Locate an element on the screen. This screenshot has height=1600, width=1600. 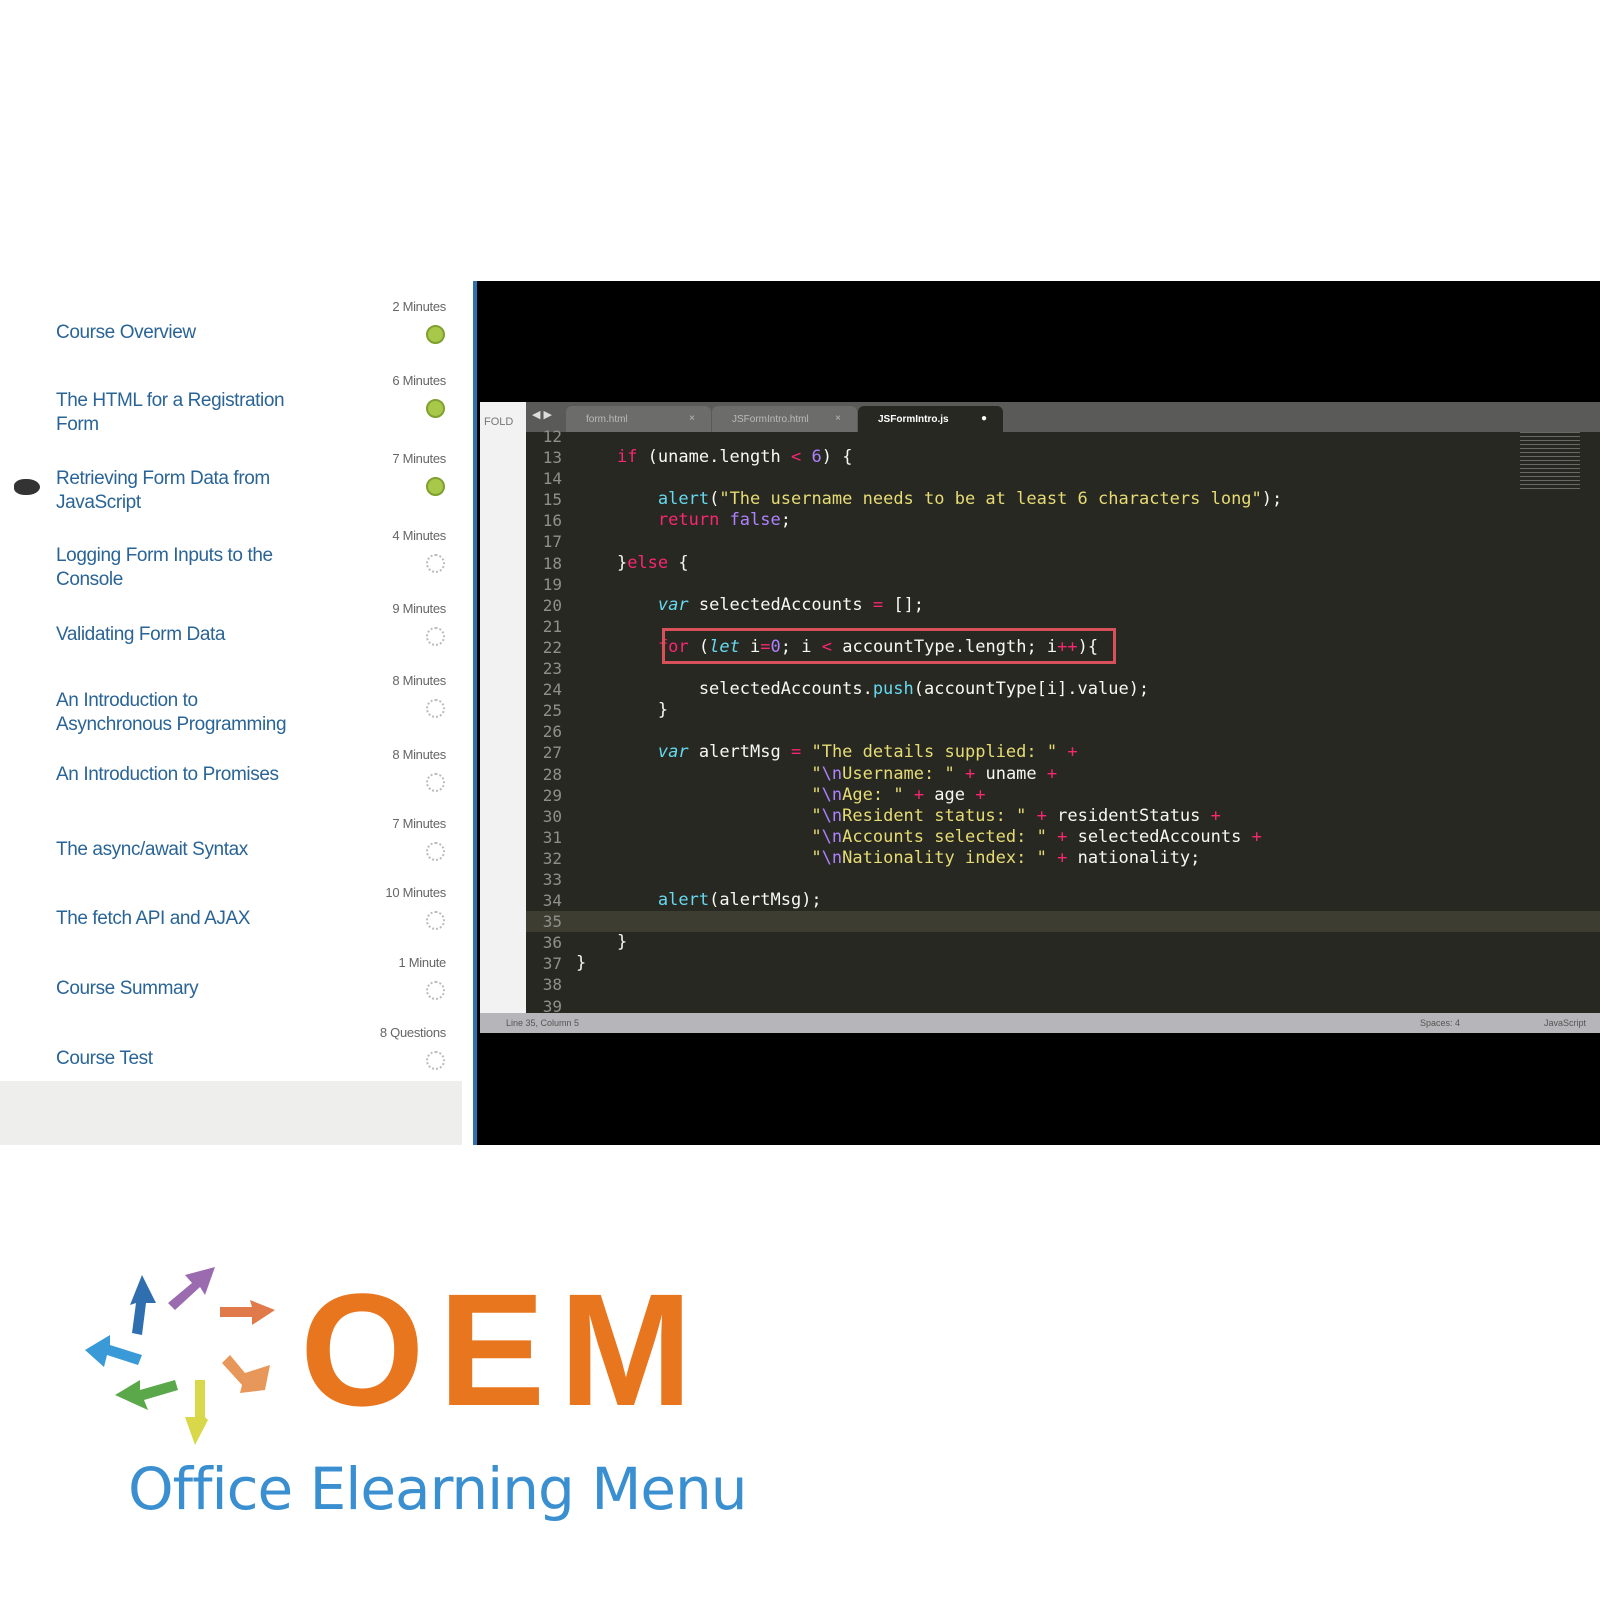
code-text: "\nResident status: " + residentStatus + is located at coordinates (898, 816).